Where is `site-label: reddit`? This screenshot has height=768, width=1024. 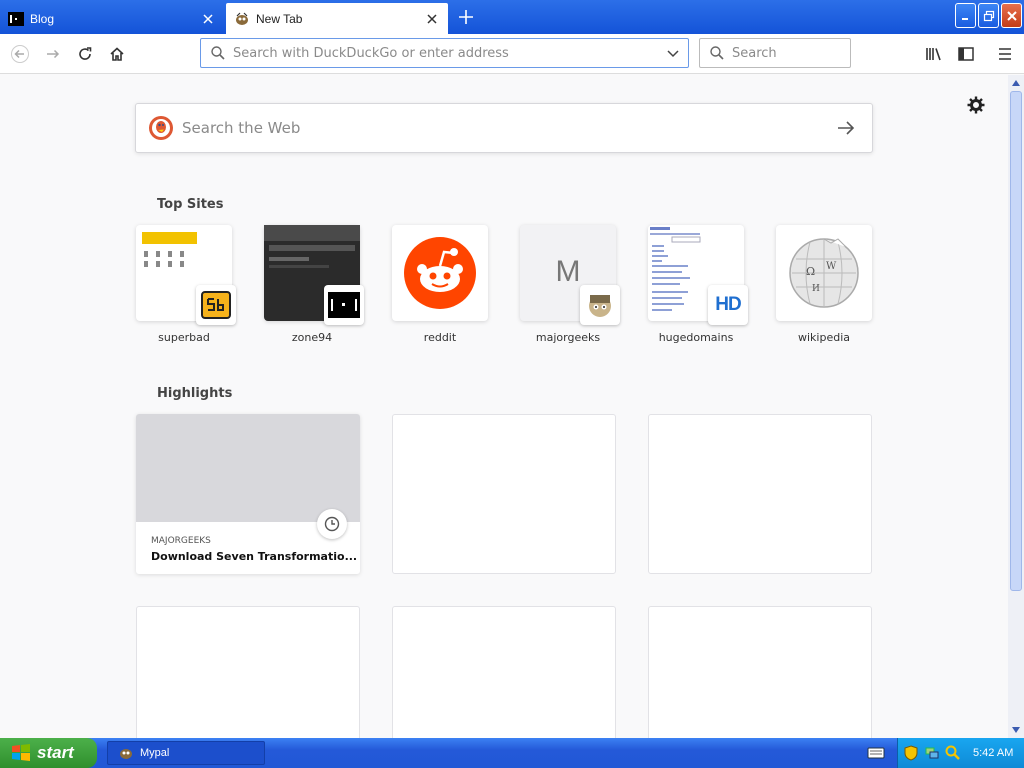 site-label: reddit is located at coordinates (440, 337).